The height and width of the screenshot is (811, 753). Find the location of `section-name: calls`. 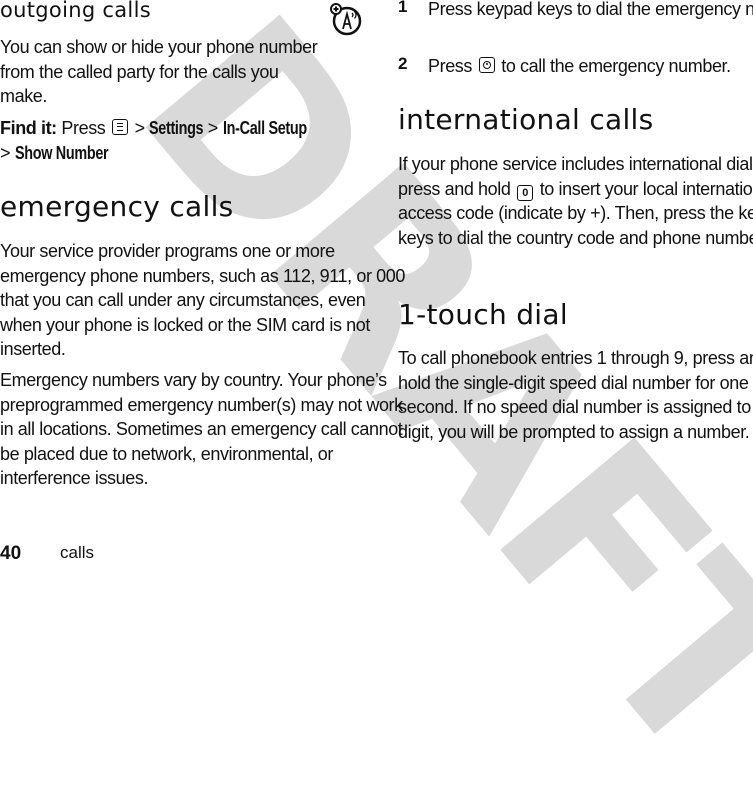

section-name: calls is located at coordinates (77, 552).